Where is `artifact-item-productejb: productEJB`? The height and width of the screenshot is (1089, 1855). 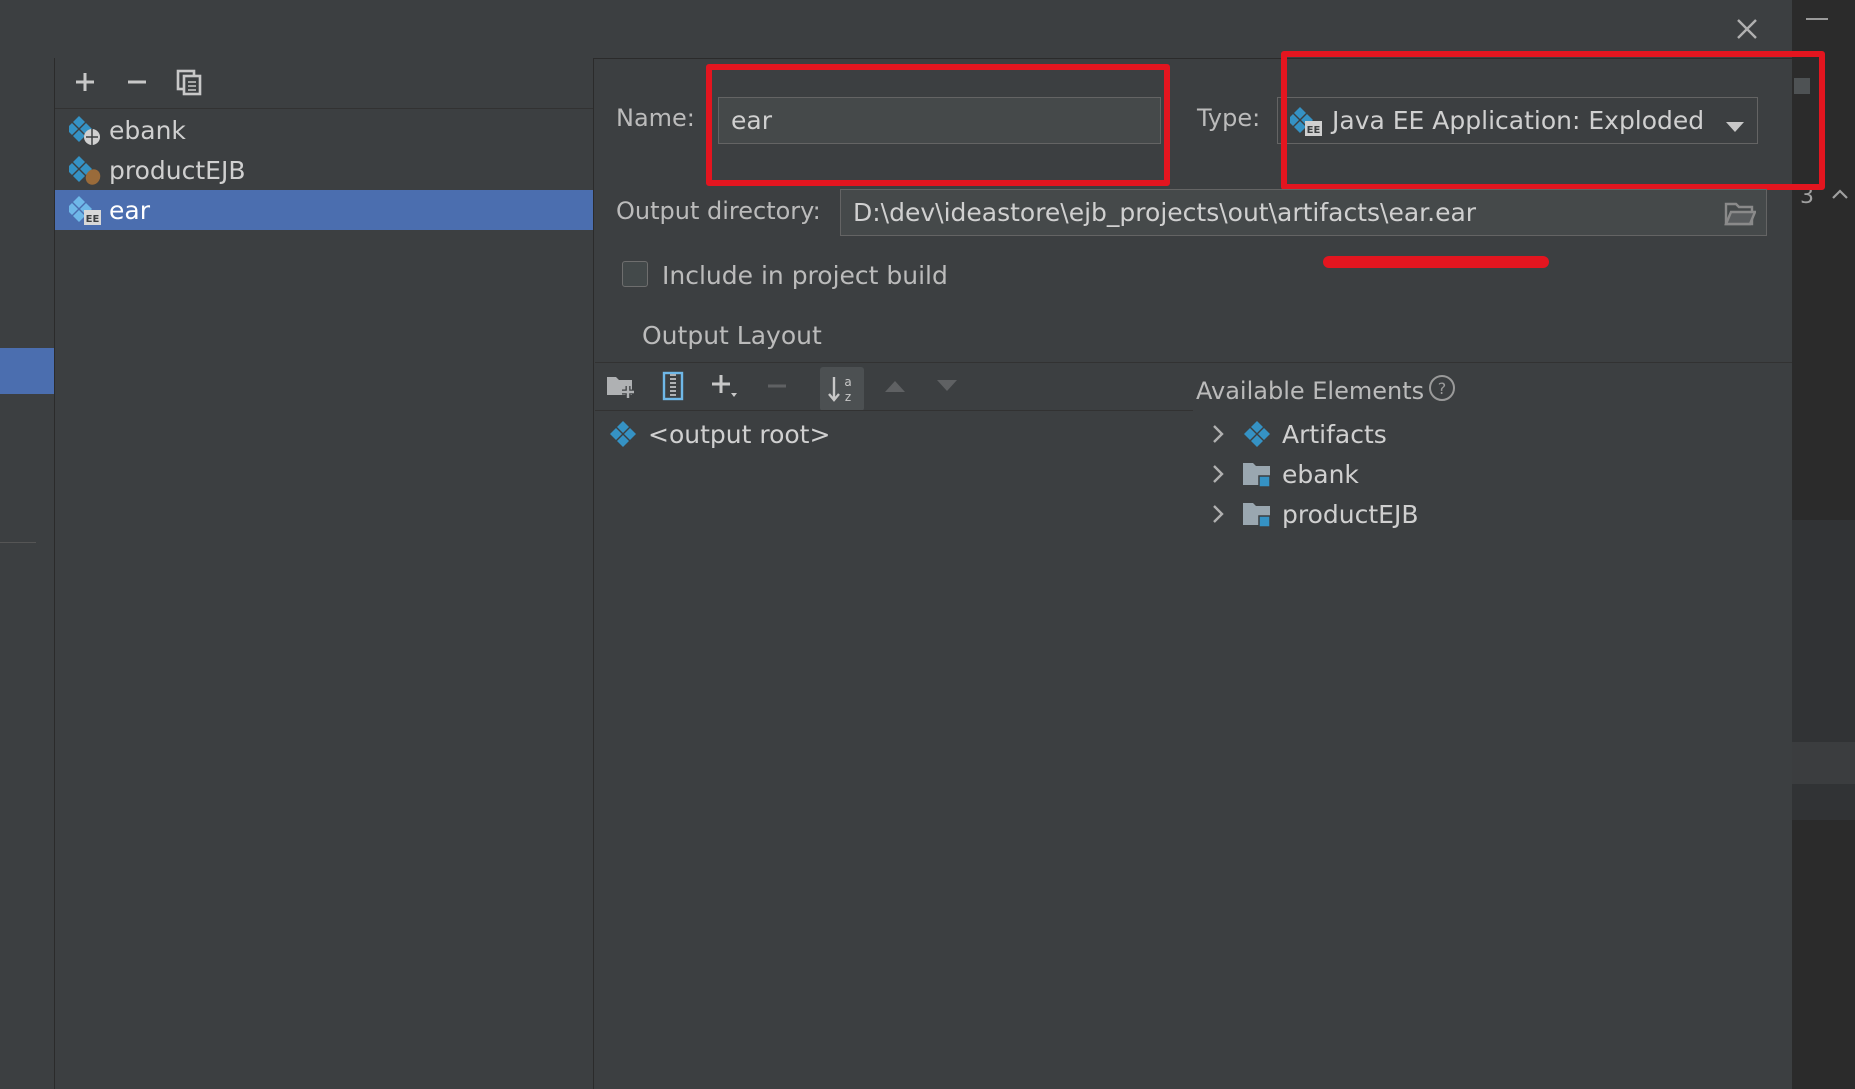
artifact-item-productejb: productEJB is located at coordinates (324, 170).